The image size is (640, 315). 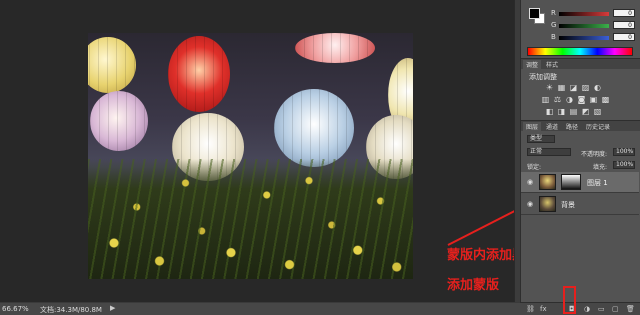 I want to click on adjustment-icons-row-2: ▥ ⚖ ◑ ◙ ▣ ▩, so click(x=575, y=99).